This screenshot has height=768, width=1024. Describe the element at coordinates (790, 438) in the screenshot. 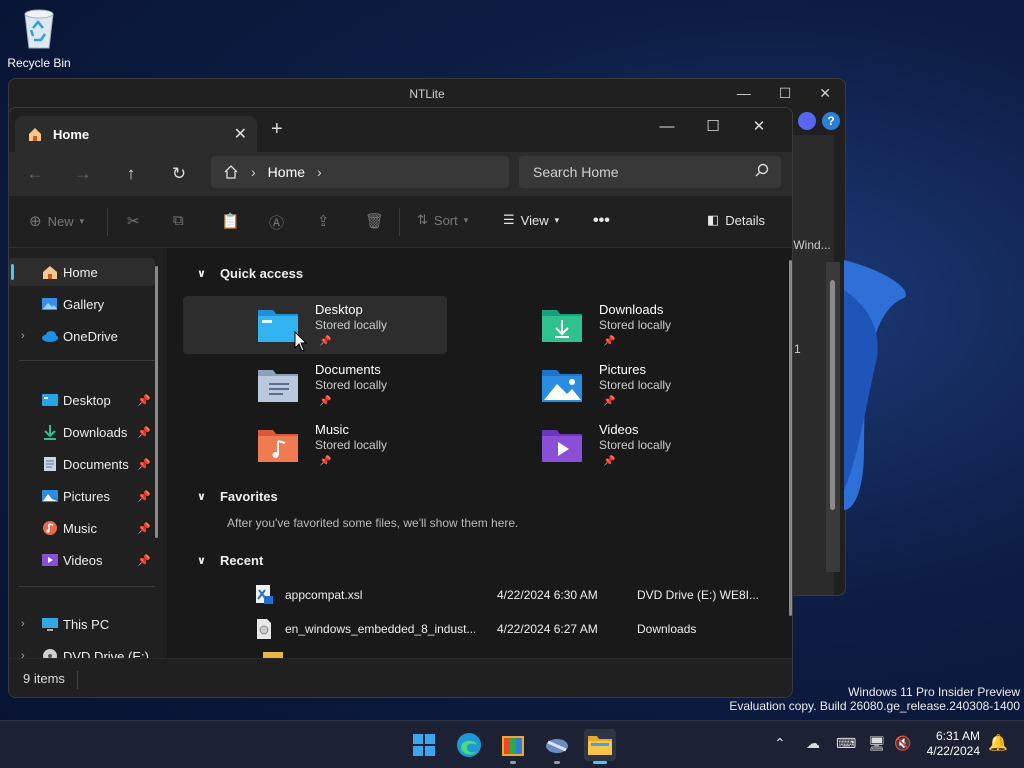

I see `content-scrollbar` at that location.